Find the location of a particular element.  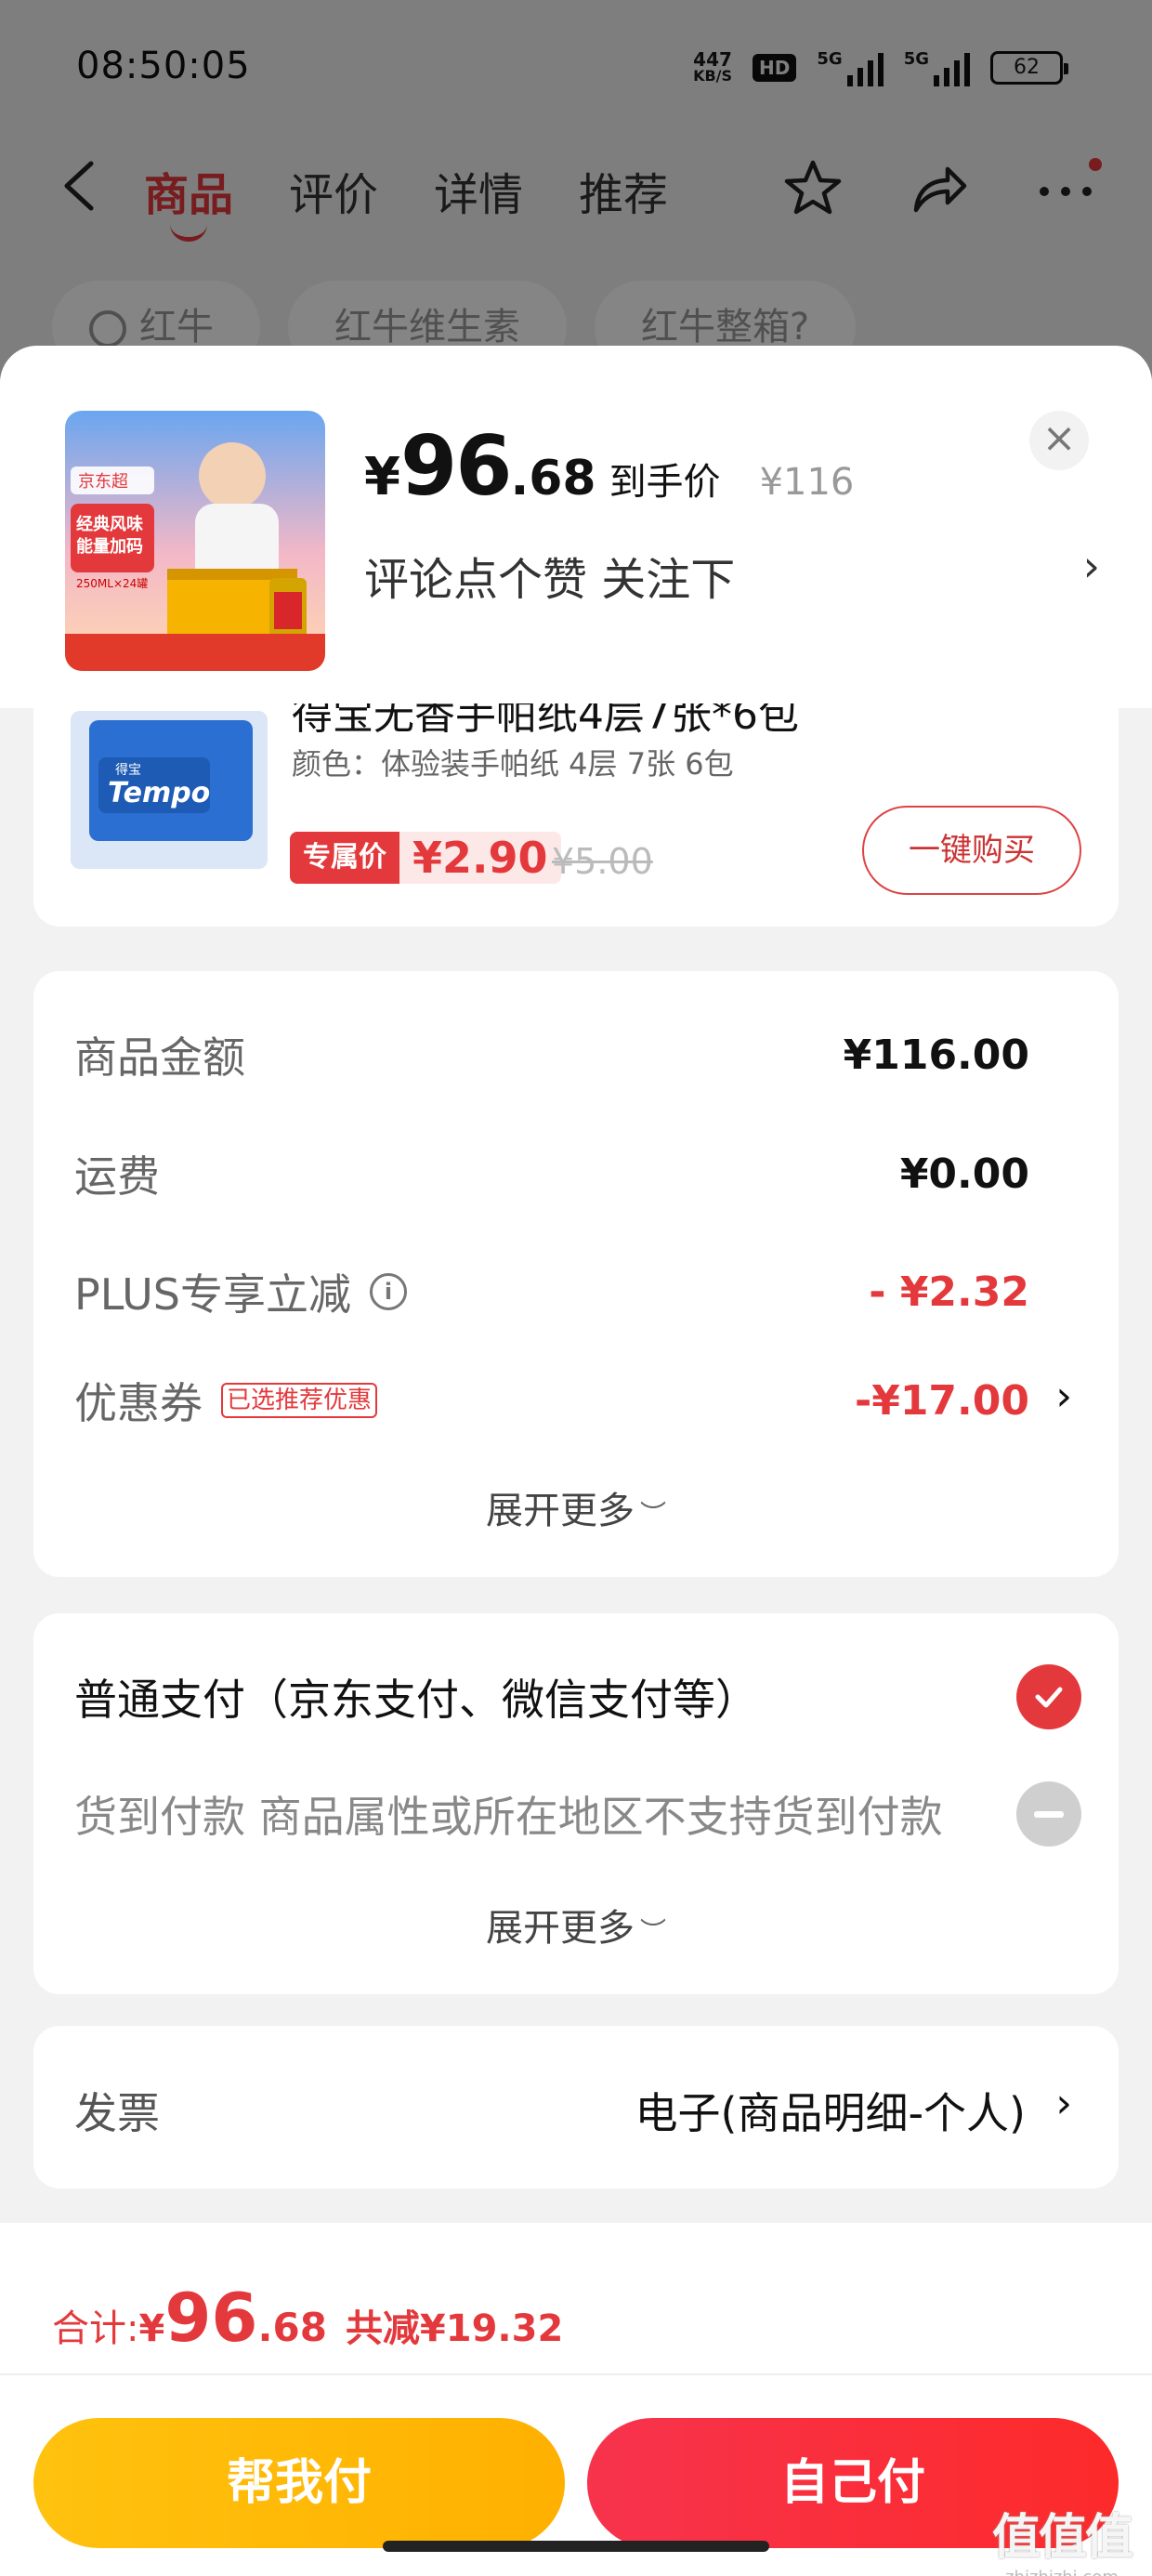

price-label: 到手价 is located at coordinates (665, 482).